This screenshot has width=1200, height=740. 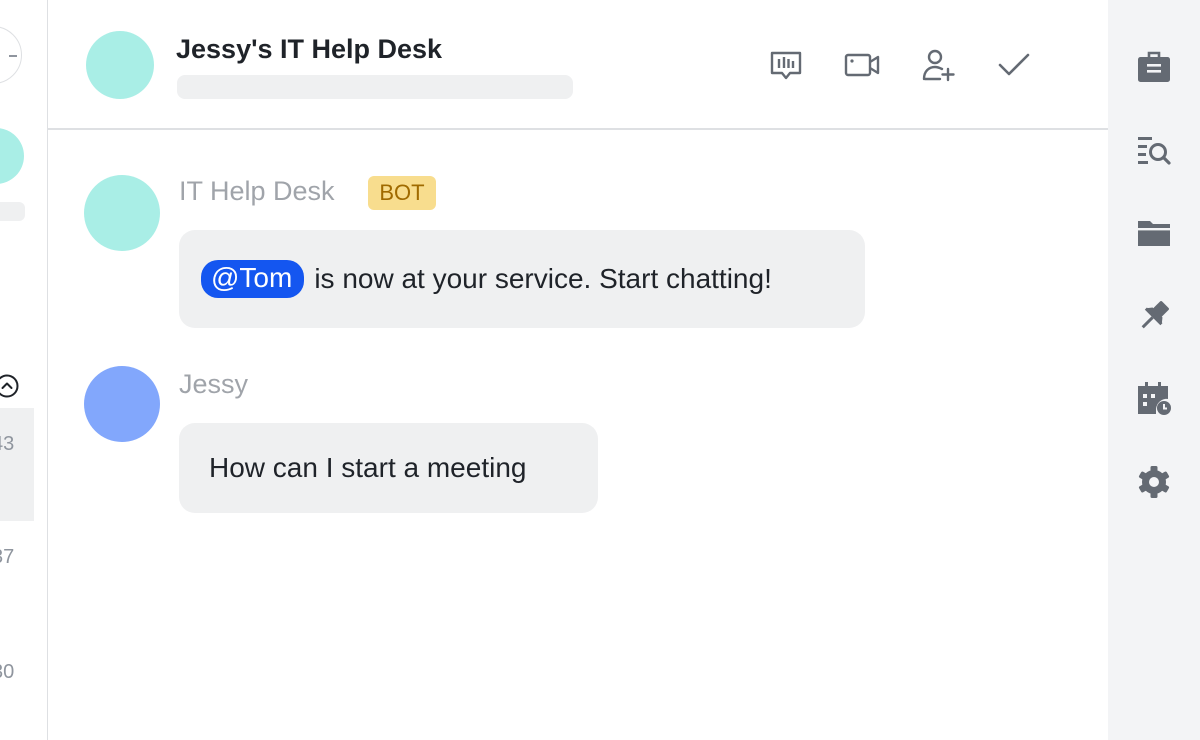 I want to click on add-member-button, so click(x=938, y=65).